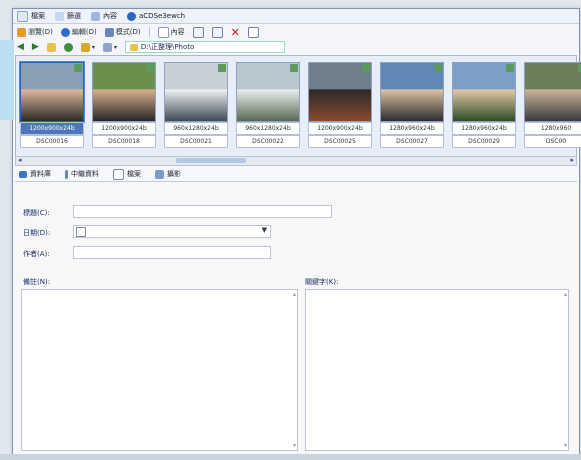 This screenshot has width=581, height=460. I want to click on properties-icon, so click(253, 32).